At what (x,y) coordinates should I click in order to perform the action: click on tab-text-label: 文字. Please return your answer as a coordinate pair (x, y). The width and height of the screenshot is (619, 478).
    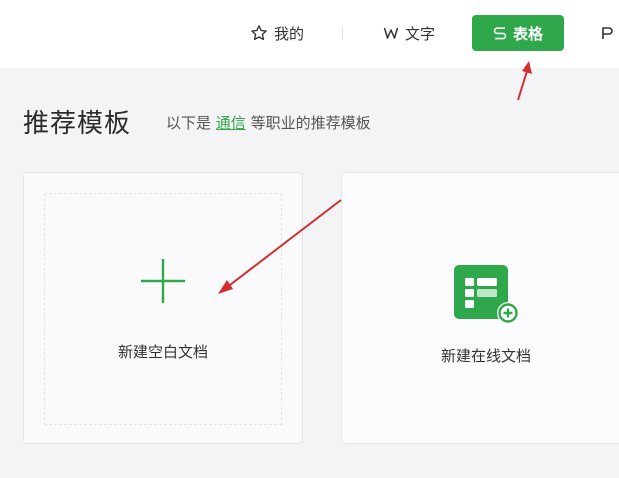
    Looking at the image, I should click on (419, 33).